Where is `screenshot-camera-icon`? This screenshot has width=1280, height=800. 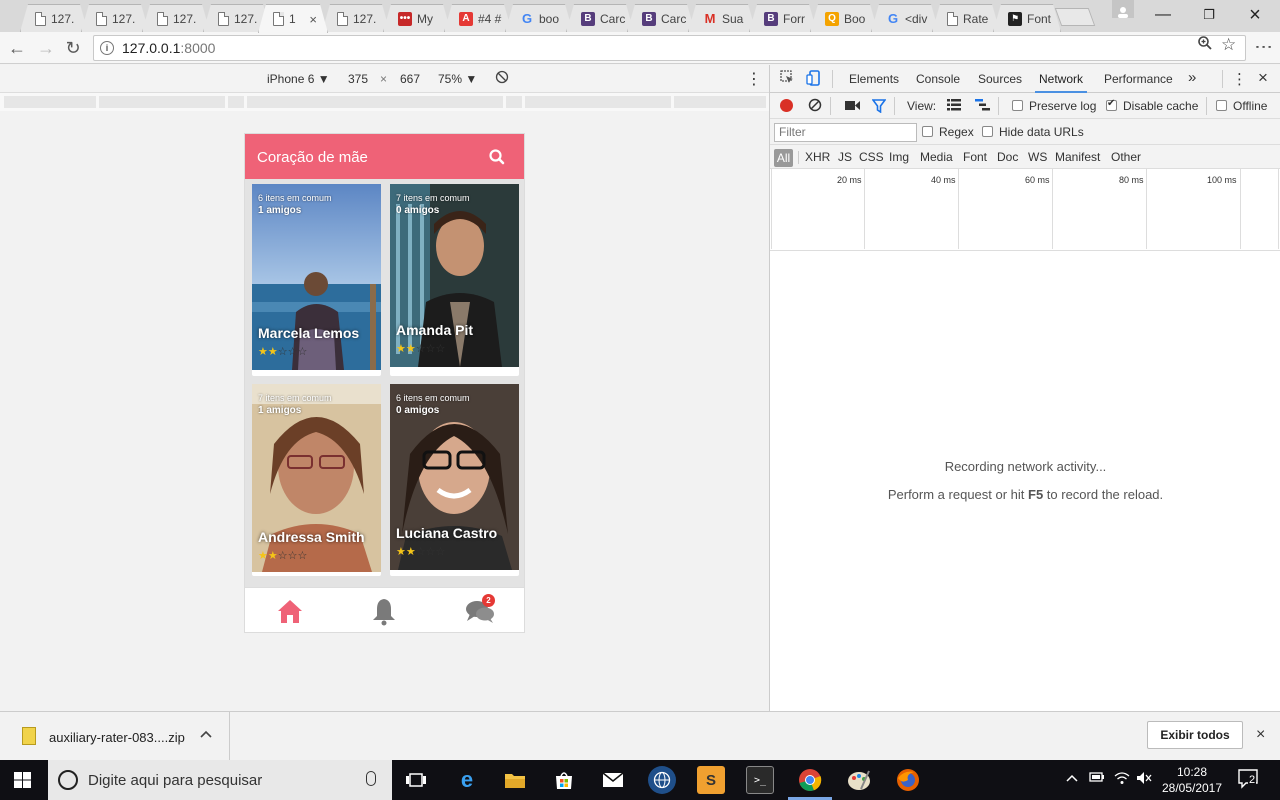 screenshot-camera-icon is located at coordinates (852, 107).